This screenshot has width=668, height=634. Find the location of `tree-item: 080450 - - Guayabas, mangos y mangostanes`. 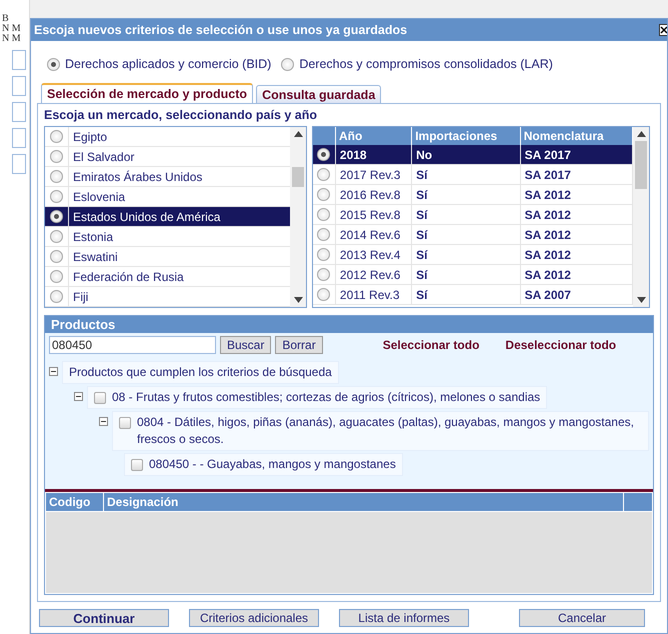

tree-item: 080450 - - Guayabas, mangos y mangostanes is located at coordinates (263, 464).